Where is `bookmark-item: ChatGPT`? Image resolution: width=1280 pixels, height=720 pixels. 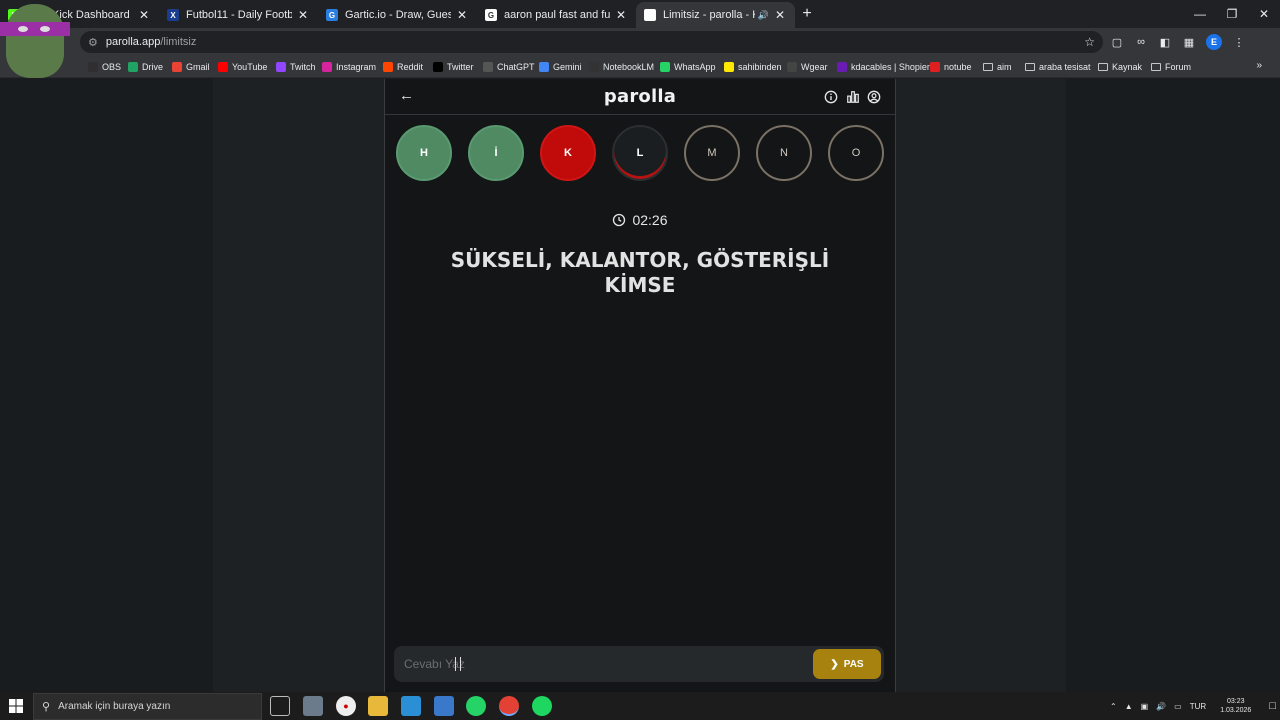
bookmark-item: ChatGPT is located at coordinates (509, 67).